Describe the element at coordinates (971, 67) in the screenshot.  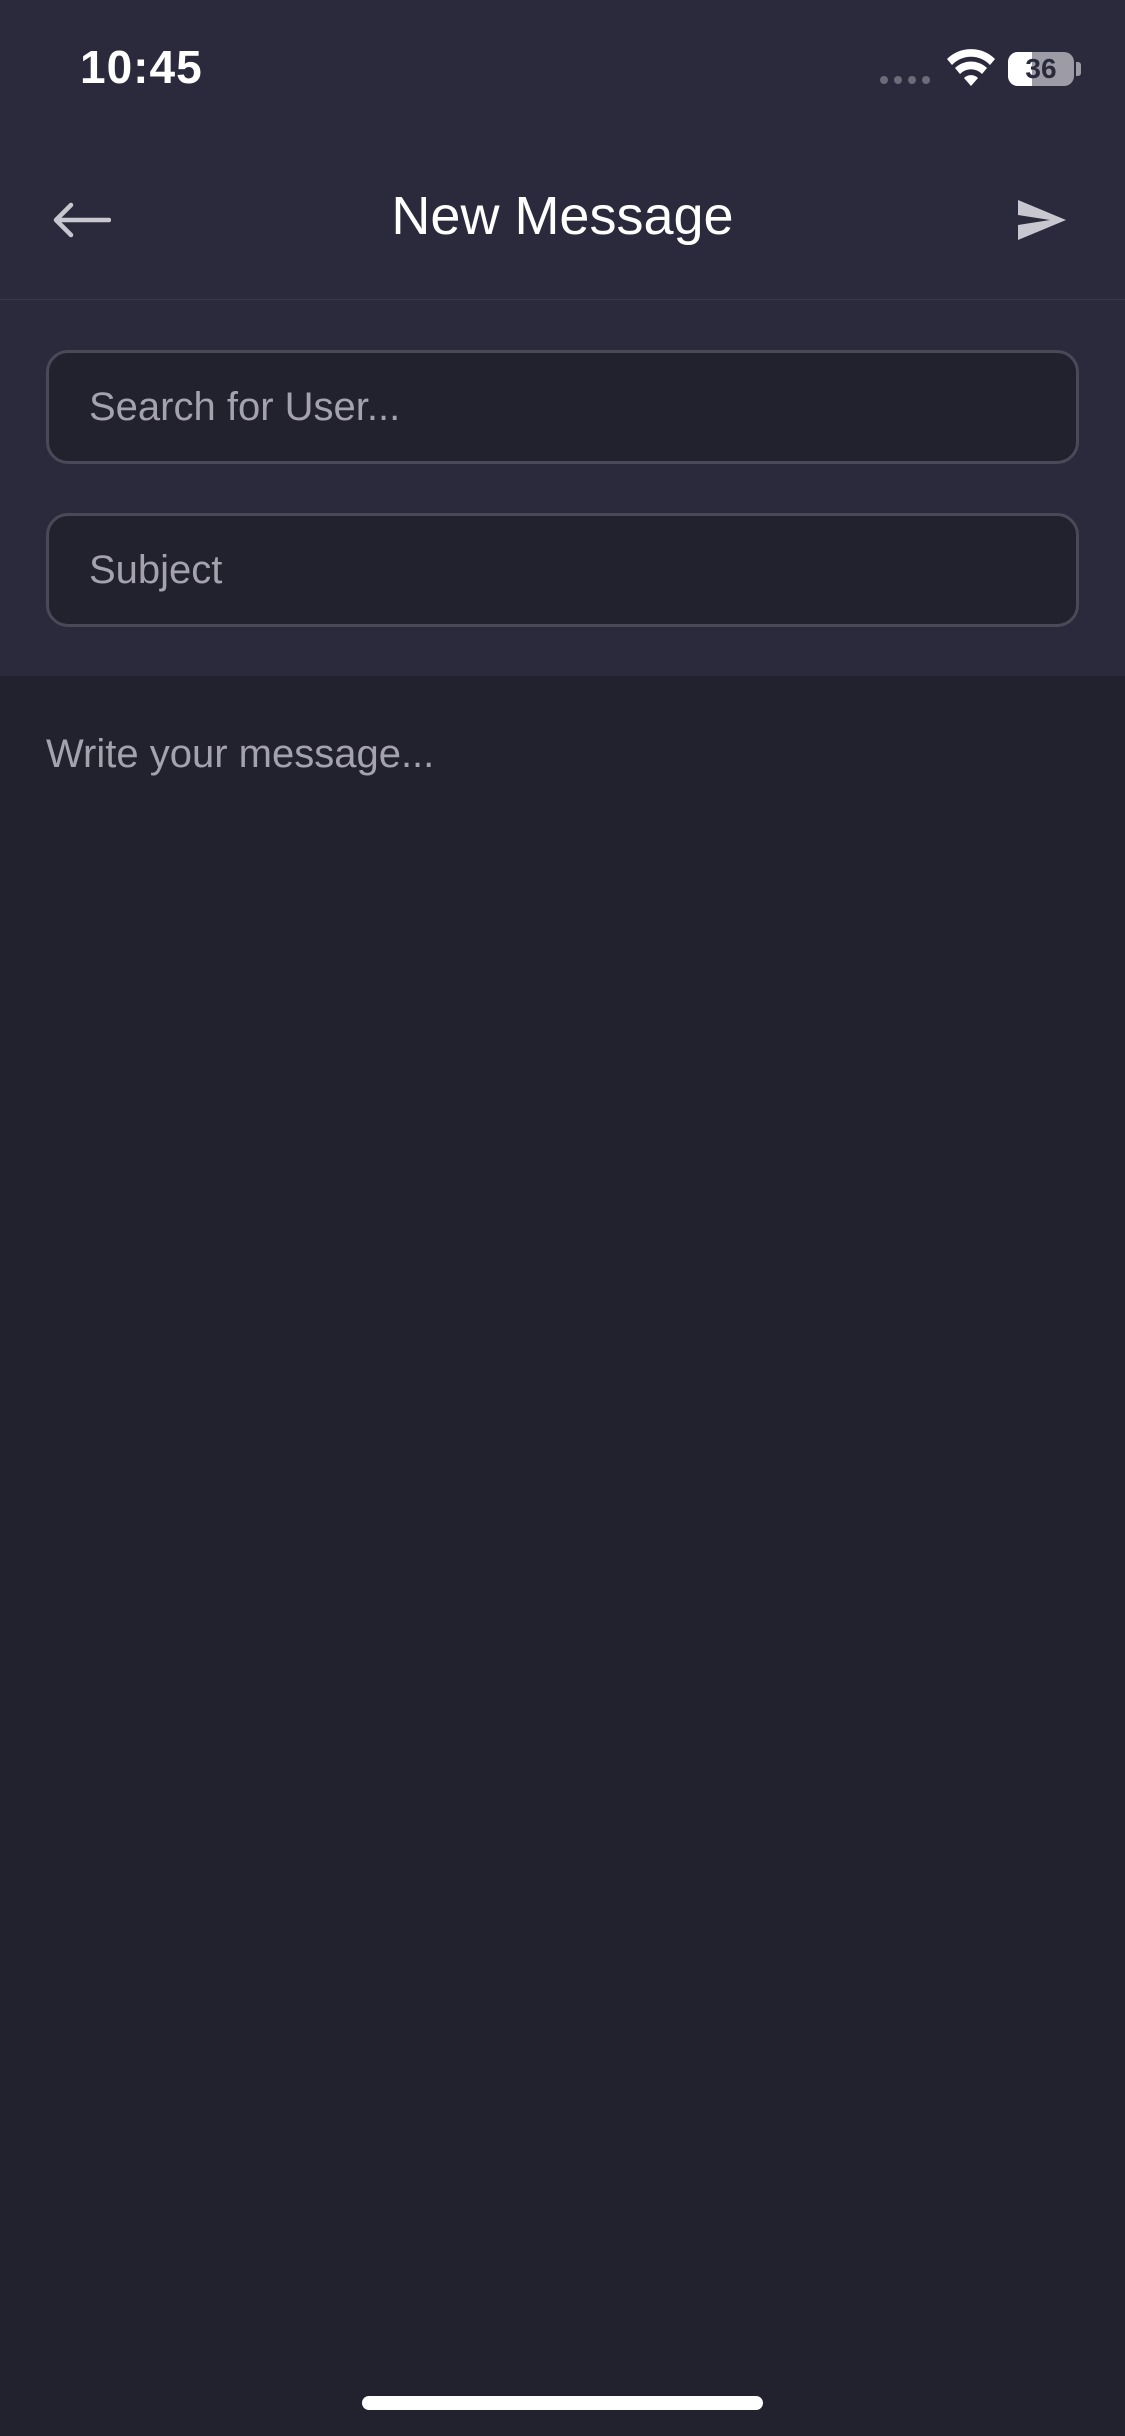
I see `wifi-icon` at that location.